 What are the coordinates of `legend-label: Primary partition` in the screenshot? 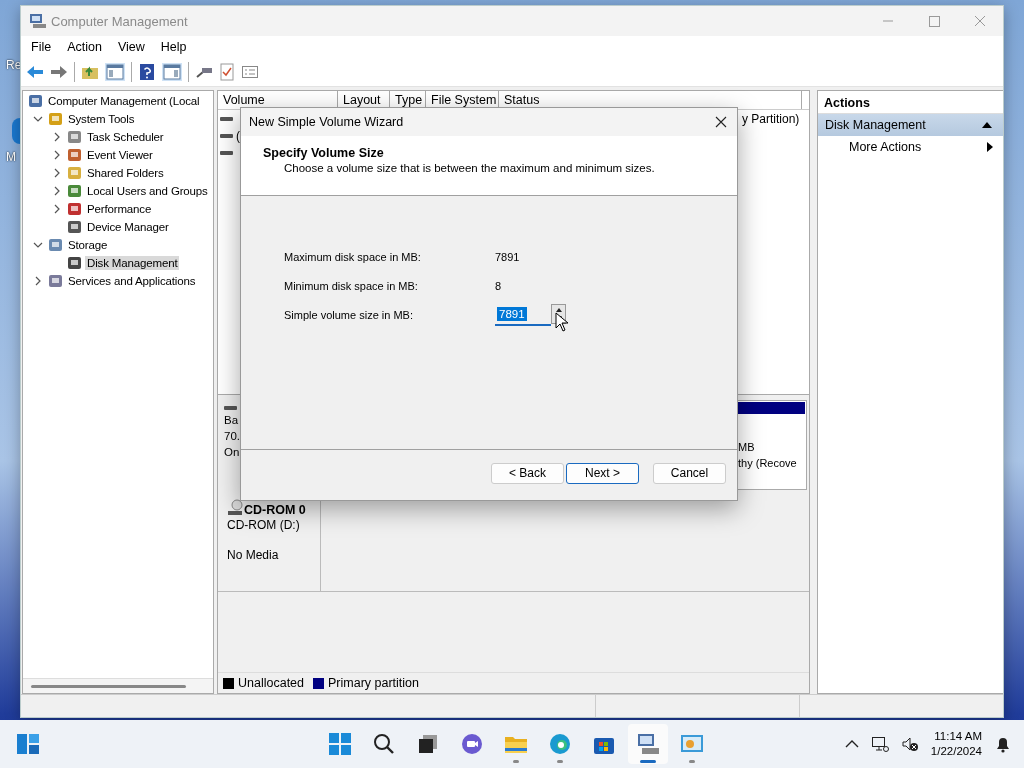 It's located at (373, 683).